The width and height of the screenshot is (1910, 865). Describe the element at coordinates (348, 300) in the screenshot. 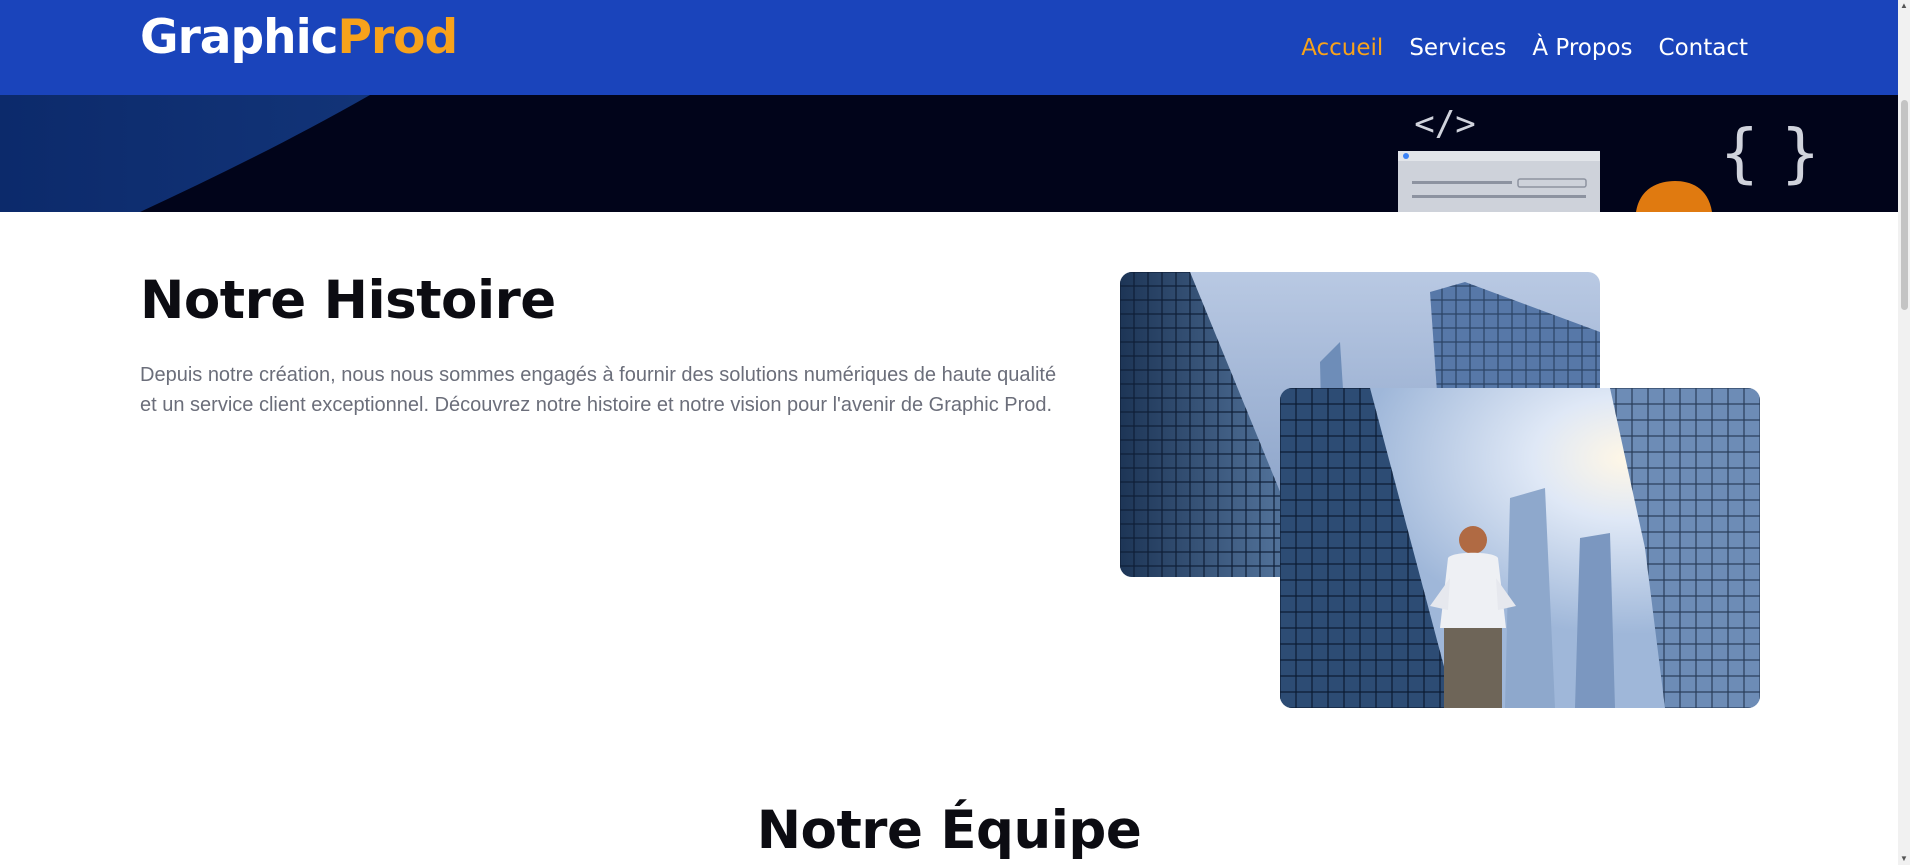

I see `history-title: Notre Histoire` at that location.